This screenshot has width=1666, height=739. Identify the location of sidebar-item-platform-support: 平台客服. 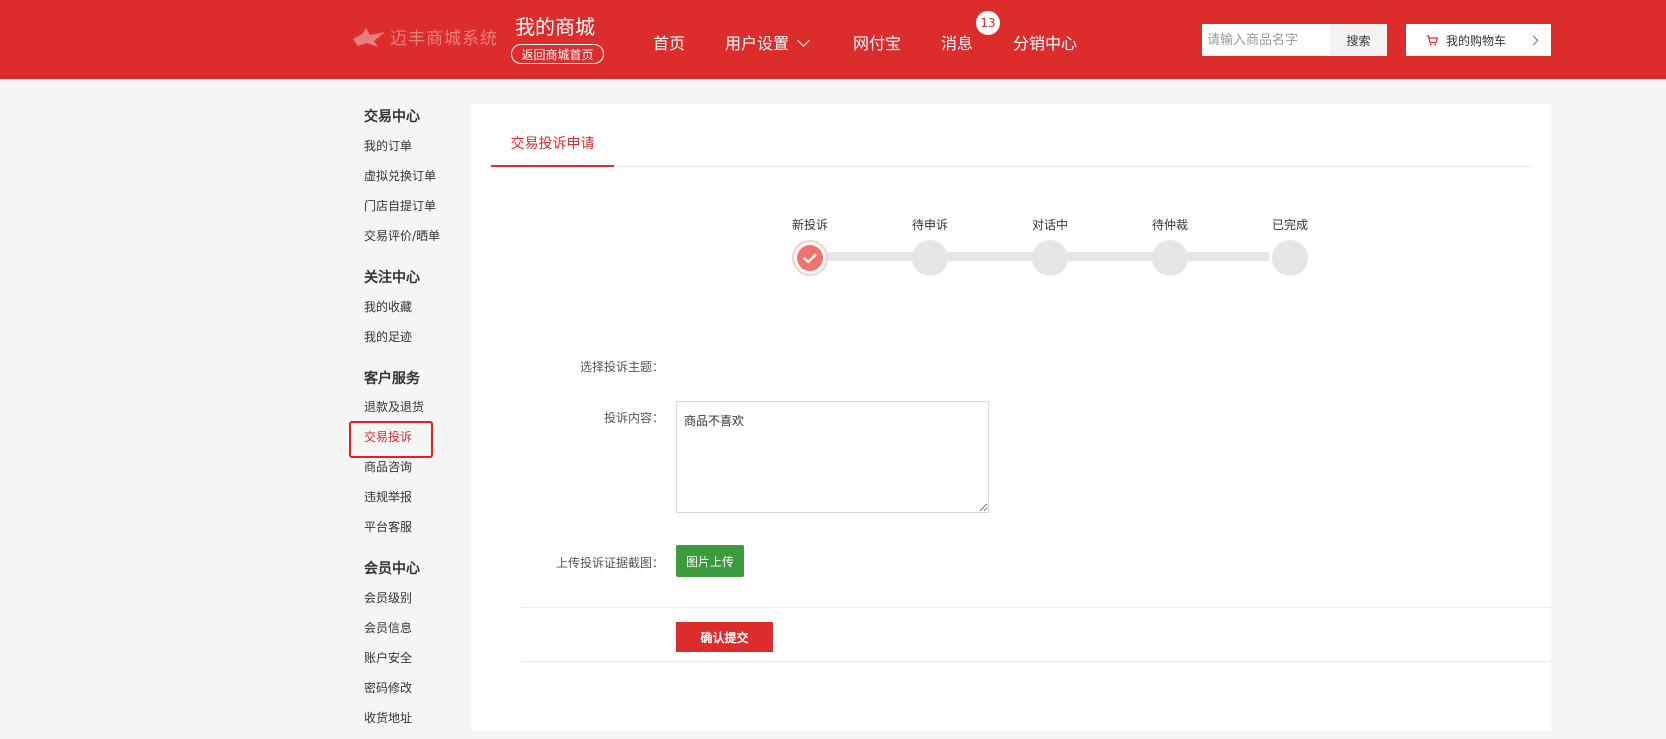
(388, 526).